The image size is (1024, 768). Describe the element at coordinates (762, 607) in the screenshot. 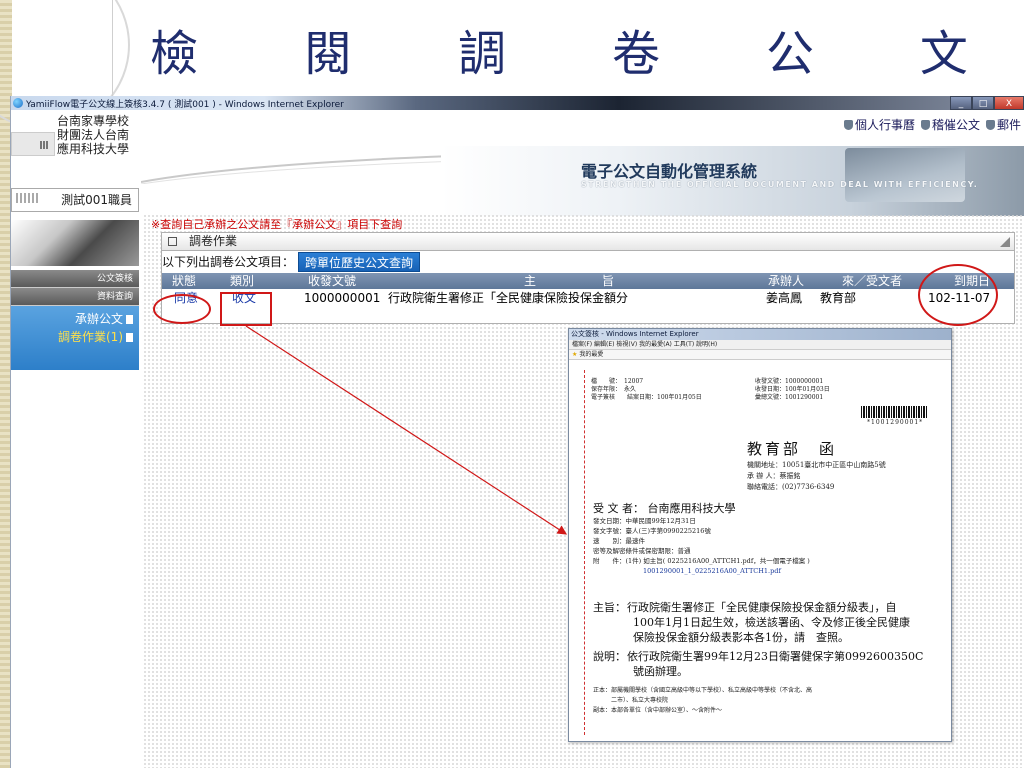

I see `subject-line: 行政院衛生署修正「全民健康保險投保金額分級表」，自` at that location.